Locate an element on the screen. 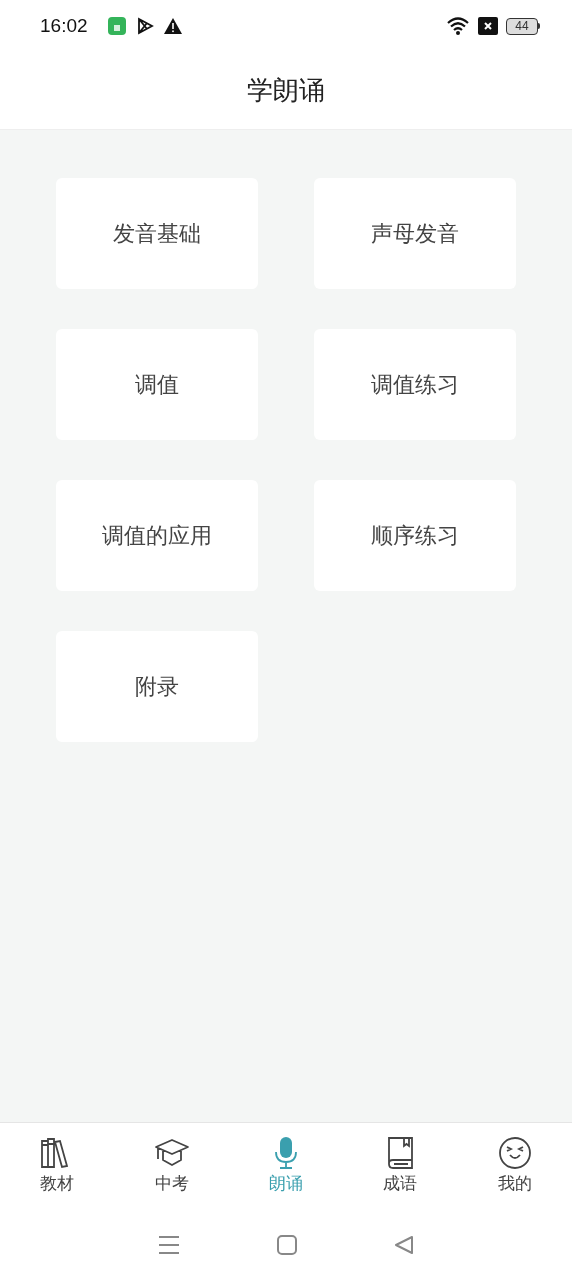  play-icon is located at coordinates (144, 26).